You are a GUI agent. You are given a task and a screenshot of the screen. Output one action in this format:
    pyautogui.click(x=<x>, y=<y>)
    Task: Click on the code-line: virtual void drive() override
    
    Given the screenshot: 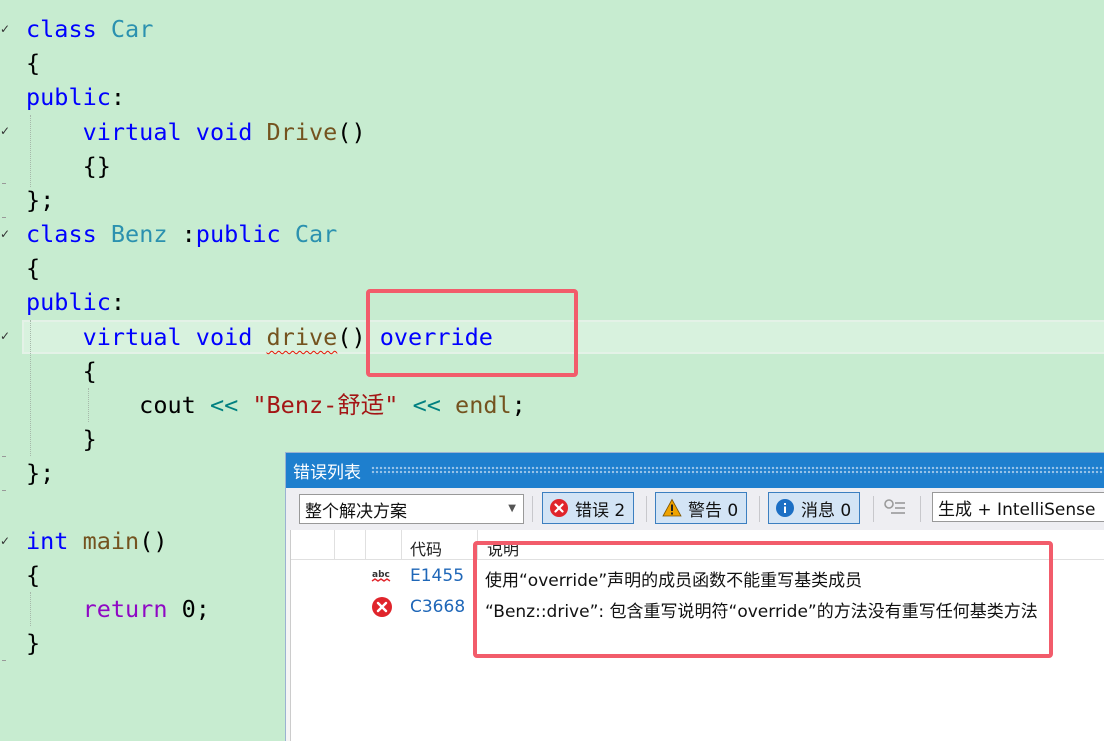 What is the action you would take?
    pyautogui.click(x=287, y=337)
    